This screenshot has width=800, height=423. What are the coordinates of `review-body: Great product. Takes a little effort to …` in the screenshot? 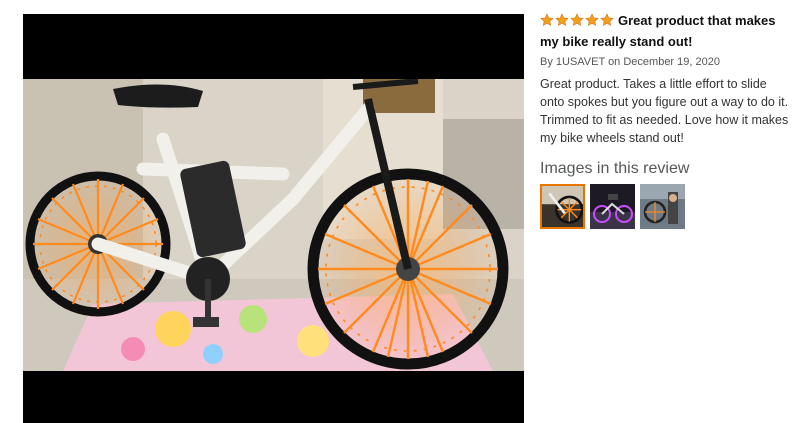 It's located at (664, 111).